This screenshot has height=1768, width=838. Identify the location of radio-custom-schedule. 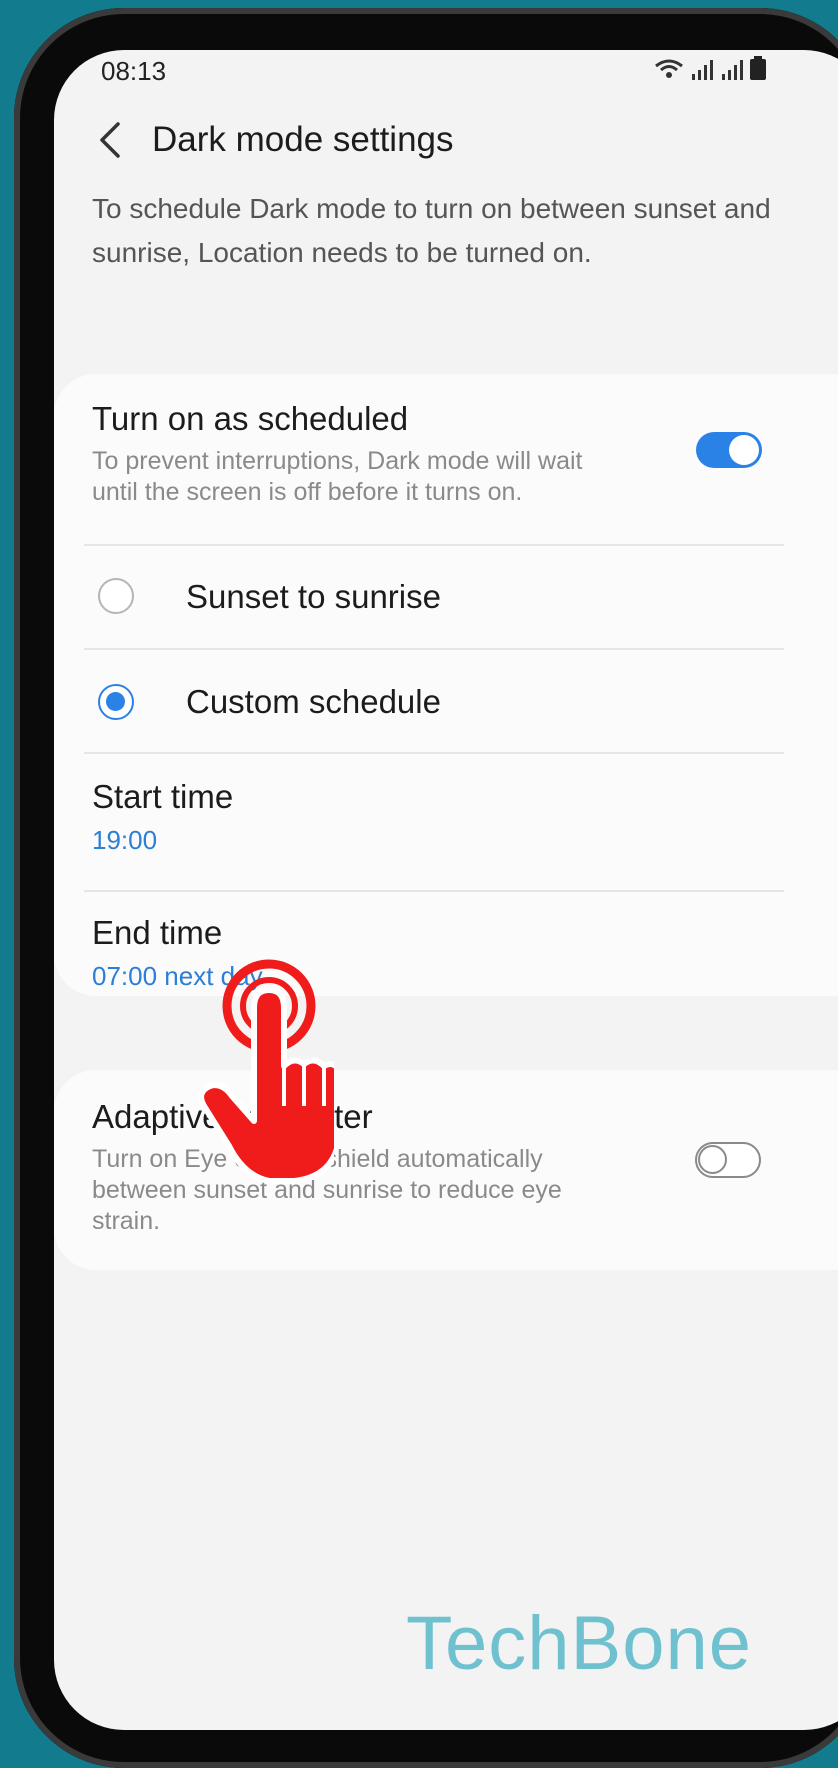
(116, 702).